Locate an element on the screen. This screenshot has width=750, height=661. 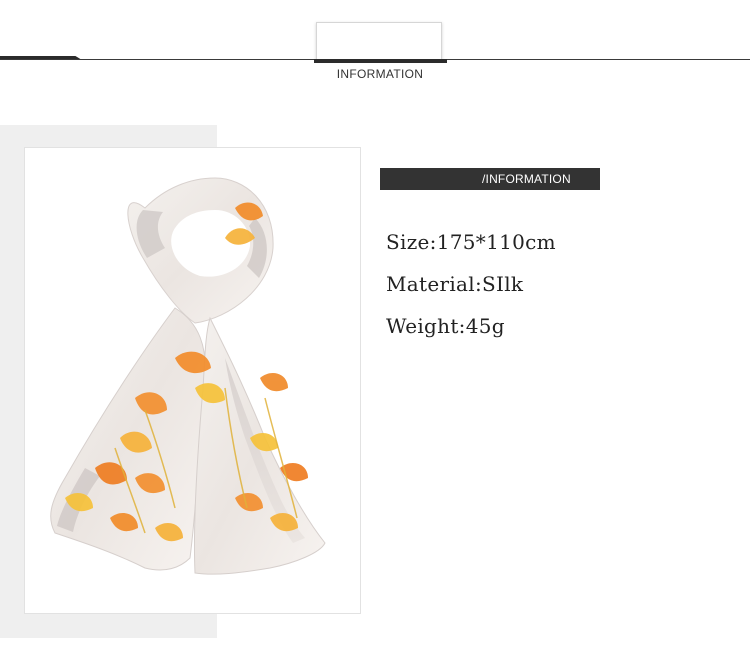
header-title-box is located at coordinates (379, 41).